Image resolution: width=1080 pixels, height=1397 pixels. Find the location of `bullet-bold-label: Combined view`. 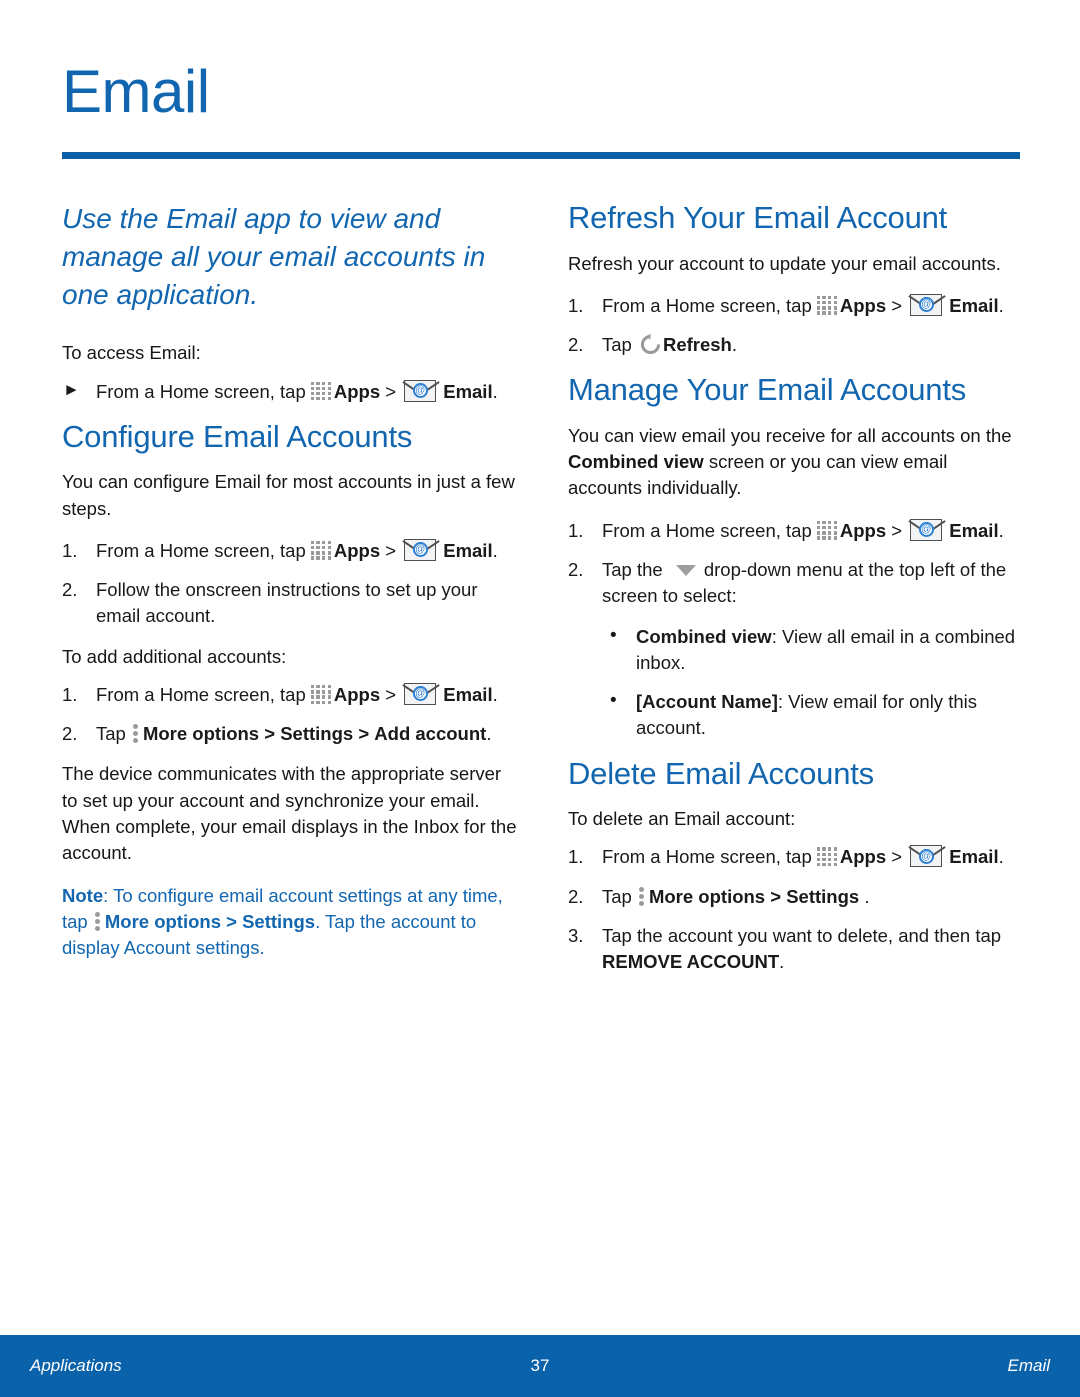

bullet-bold-label: Combined view is located at coordinates (704, 636).